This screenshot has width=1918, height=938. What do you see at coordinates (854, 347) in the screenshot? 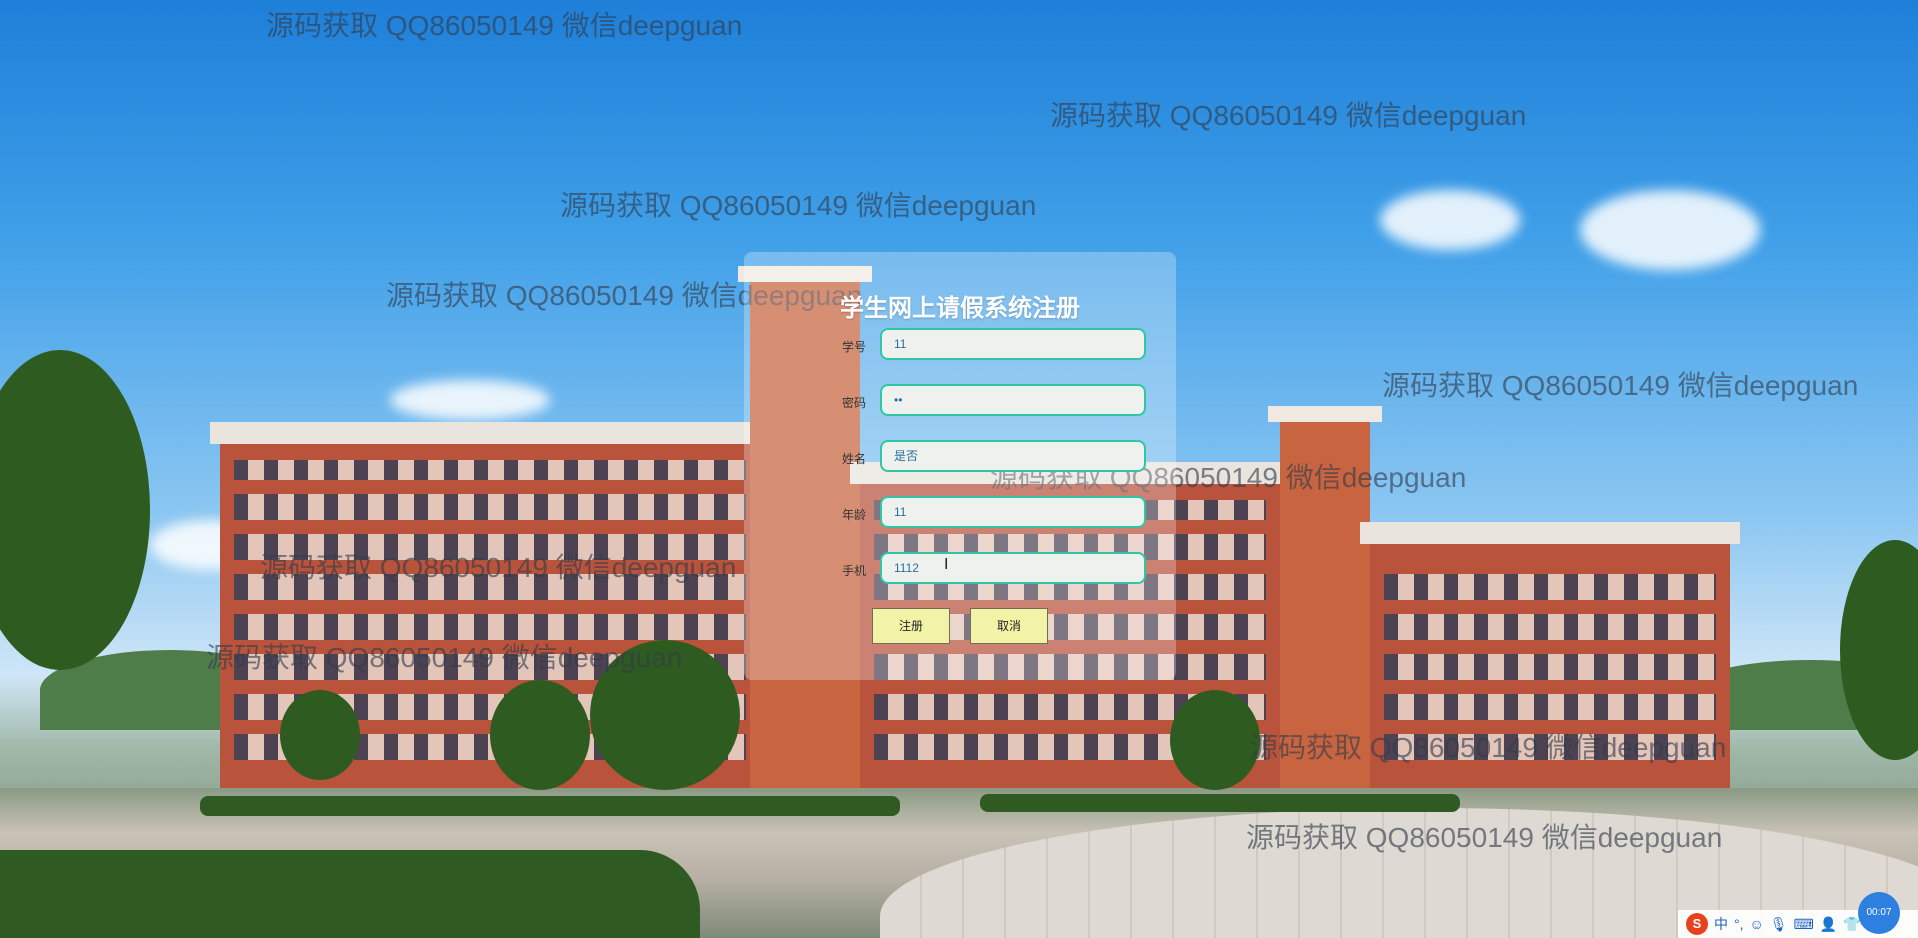
I see `student-id-label: 学号` at bounding box center [854, 347].